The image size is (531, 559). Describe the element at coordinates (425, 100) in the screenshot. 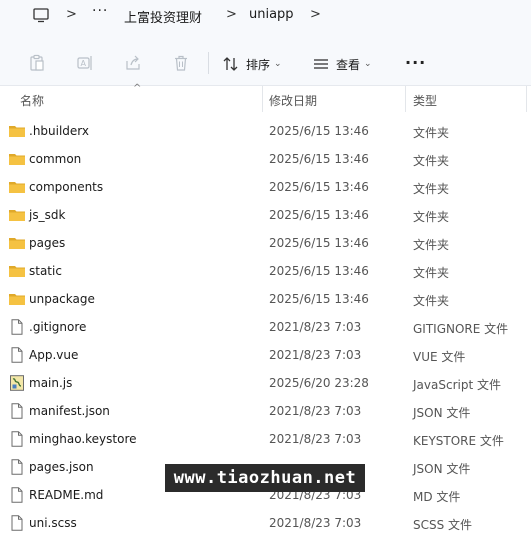

I see `column-header-type: 类型` at that location.